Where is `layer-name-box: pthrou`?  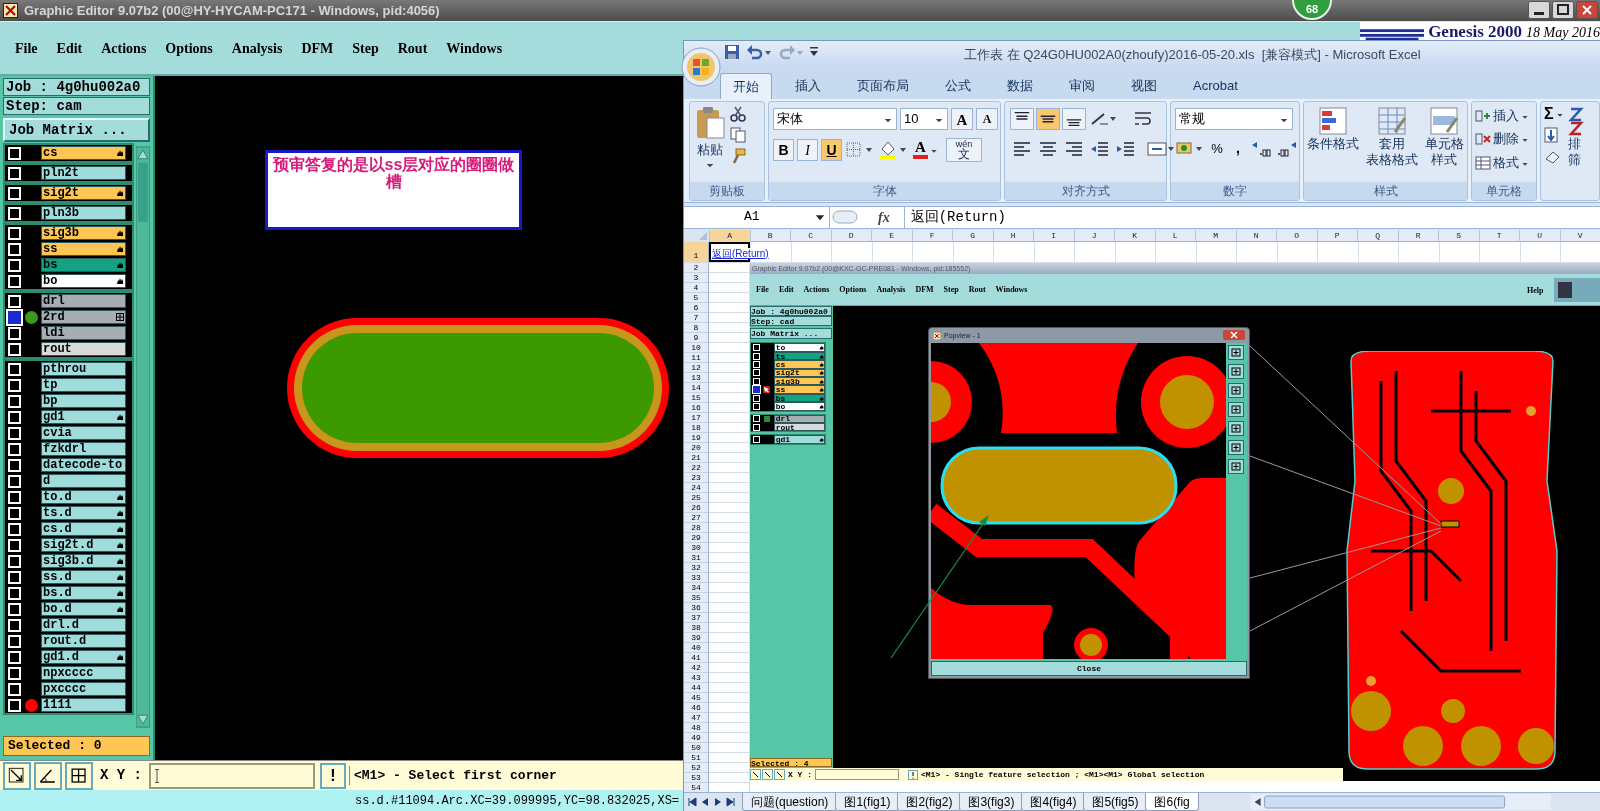
layer-name-box: pthrou is located at coordinates (83, 369).